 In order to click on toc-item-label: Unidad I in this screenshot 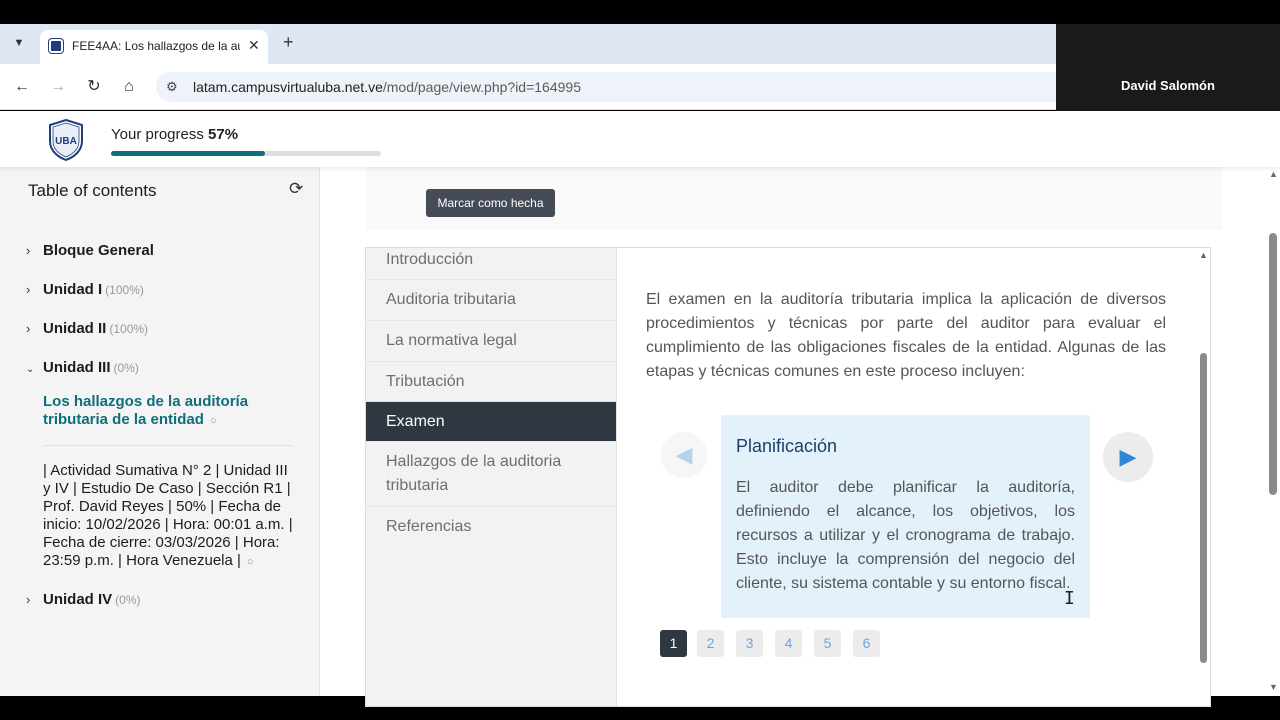, I will do `click(73, 289)`.